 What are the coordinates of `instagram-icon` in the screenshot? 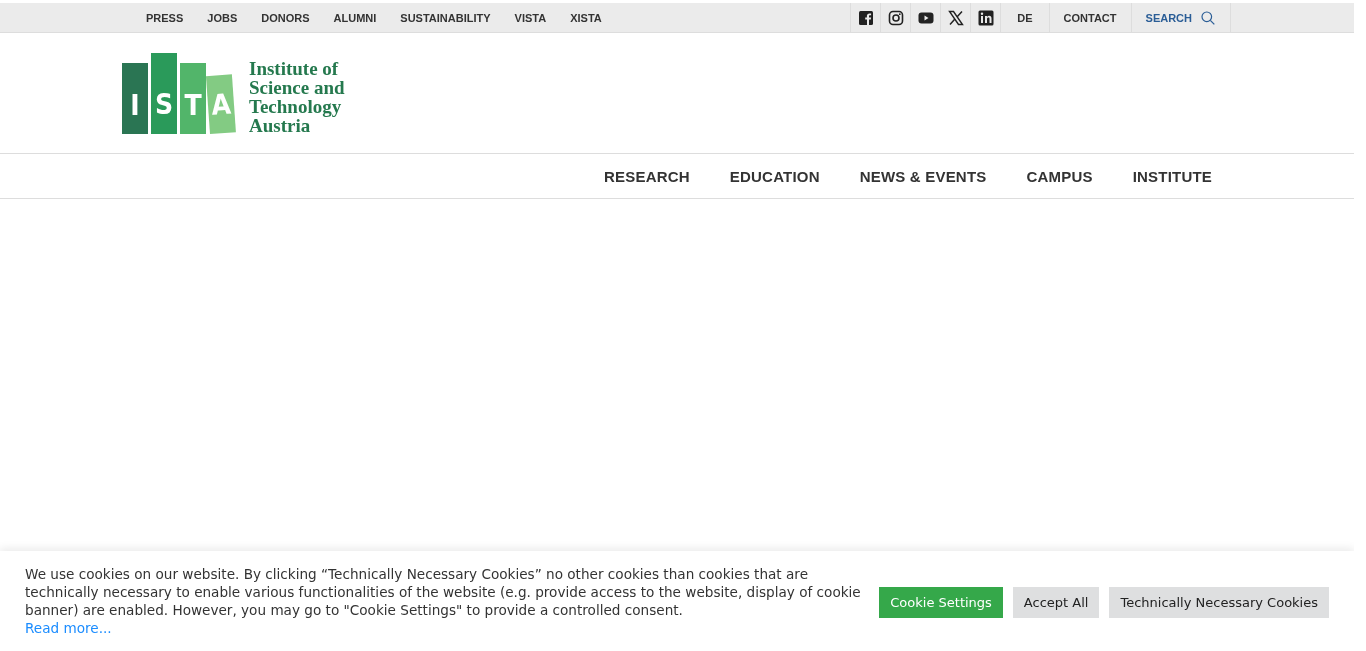 It's located at (895, 17).